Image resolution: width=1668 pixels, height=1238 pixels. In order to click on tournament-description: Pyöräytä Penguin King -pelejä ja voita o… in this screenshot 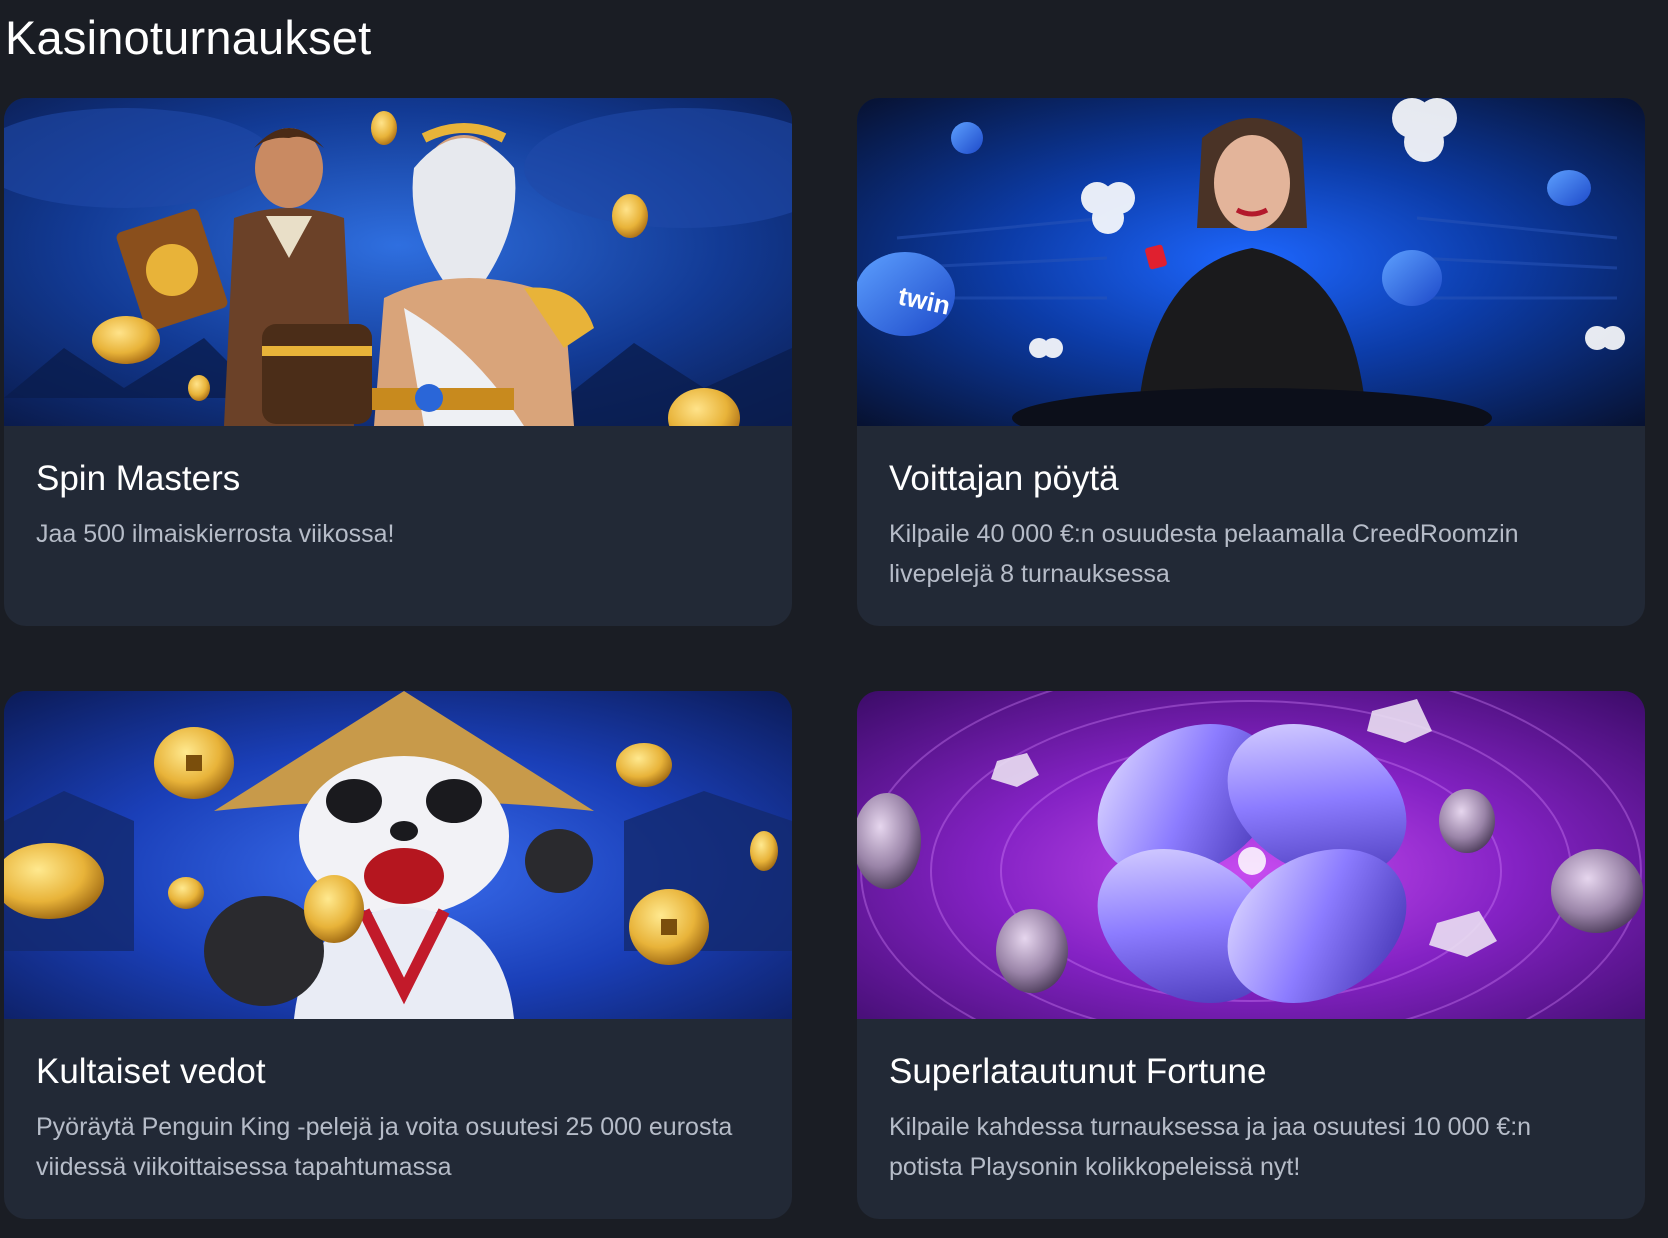, I will do `click(384, 1147)`.